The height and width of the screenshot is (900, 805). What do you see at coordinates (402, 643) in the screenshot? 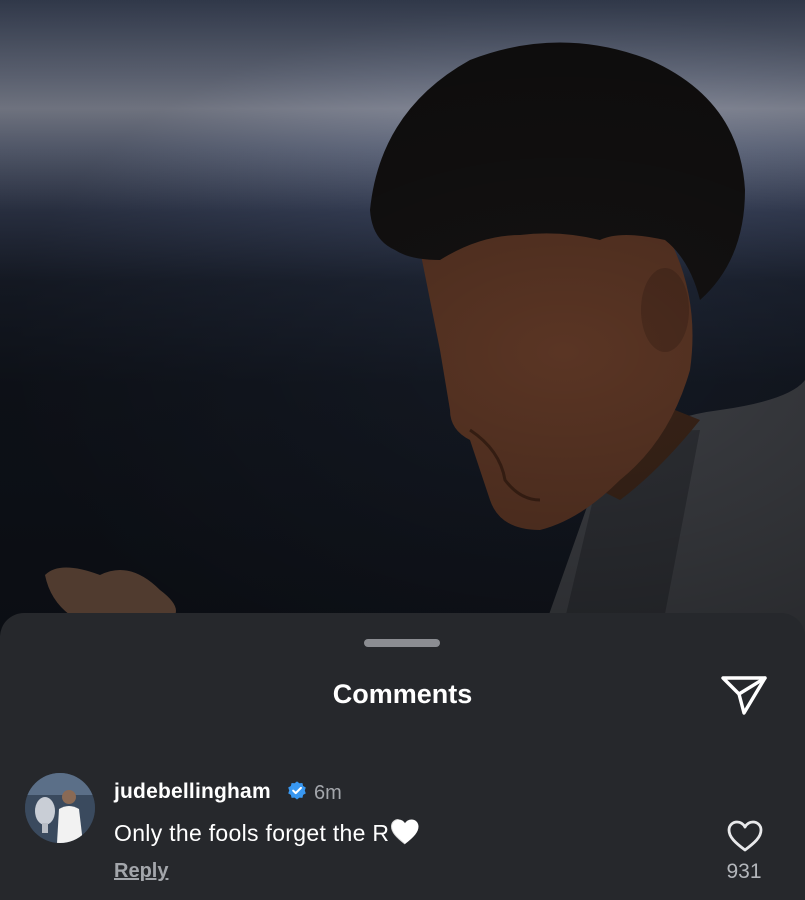
I see `drag-handle` at bounding box center [402, 643].